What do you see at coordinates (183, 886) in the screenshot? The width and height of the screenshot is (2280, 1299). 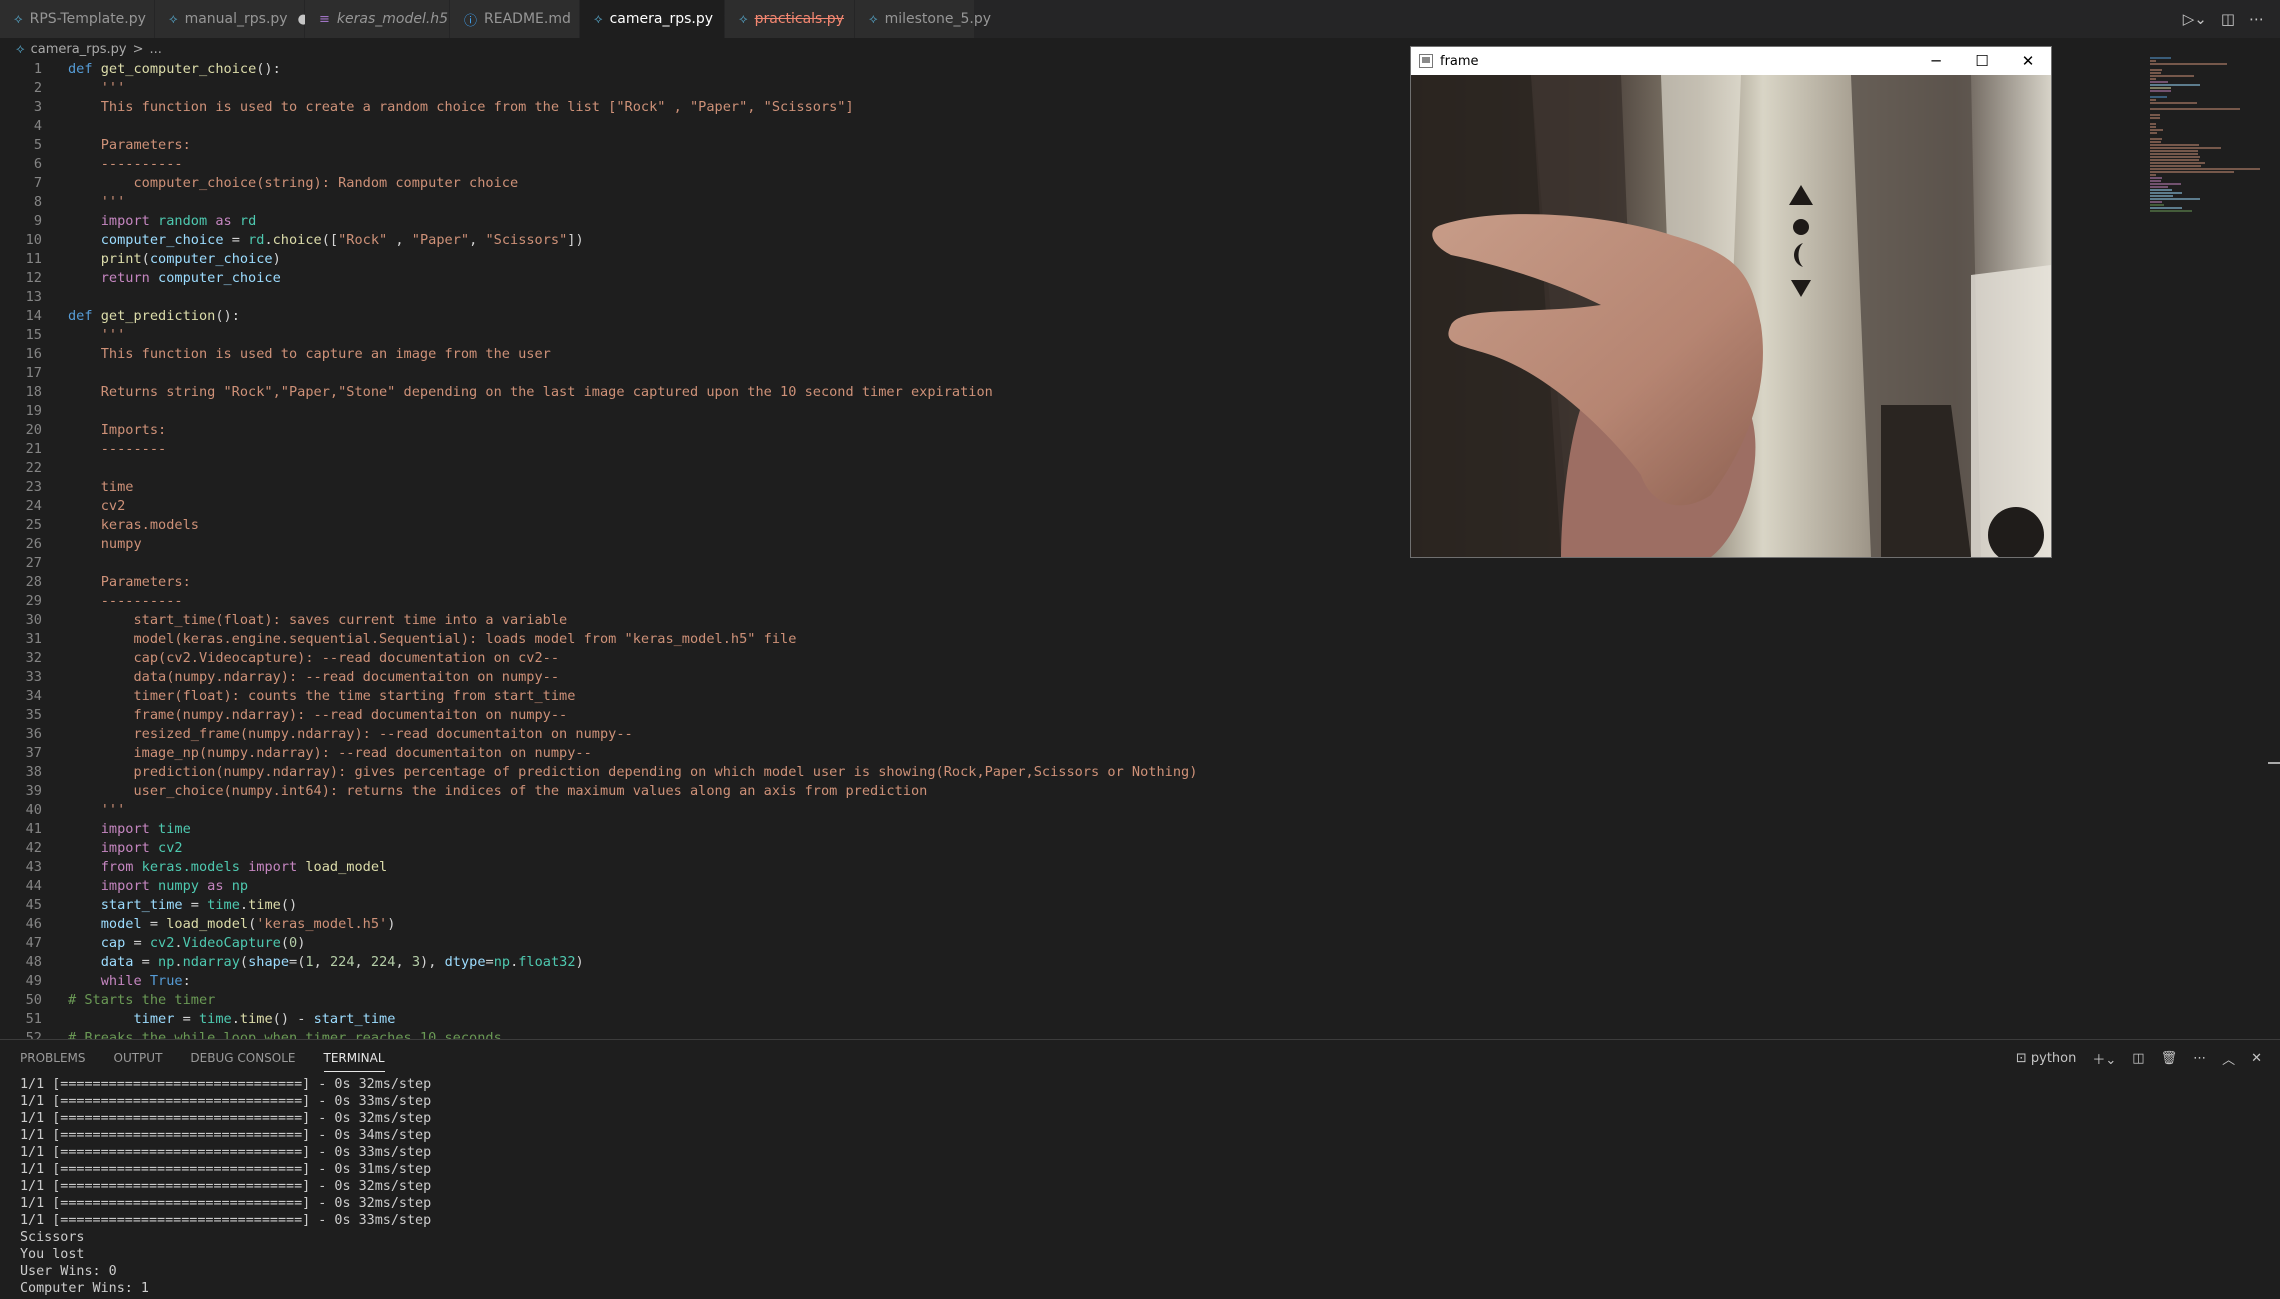 I see `code-token: numpy` at bounding box center [183, 886].